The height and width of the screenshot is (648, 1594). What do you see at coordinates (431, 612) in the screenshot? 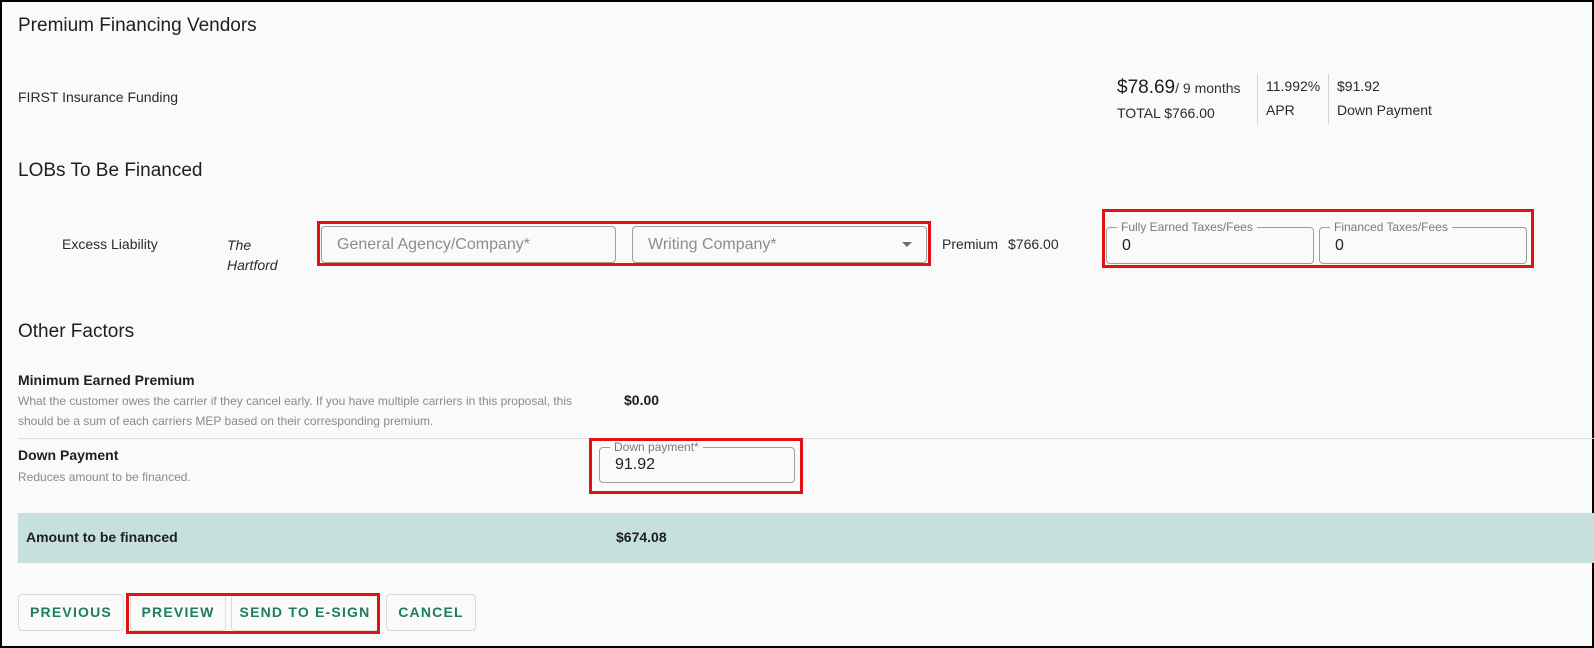
I see `cancel-button: CANCEL` at bounding box center [431, 612].